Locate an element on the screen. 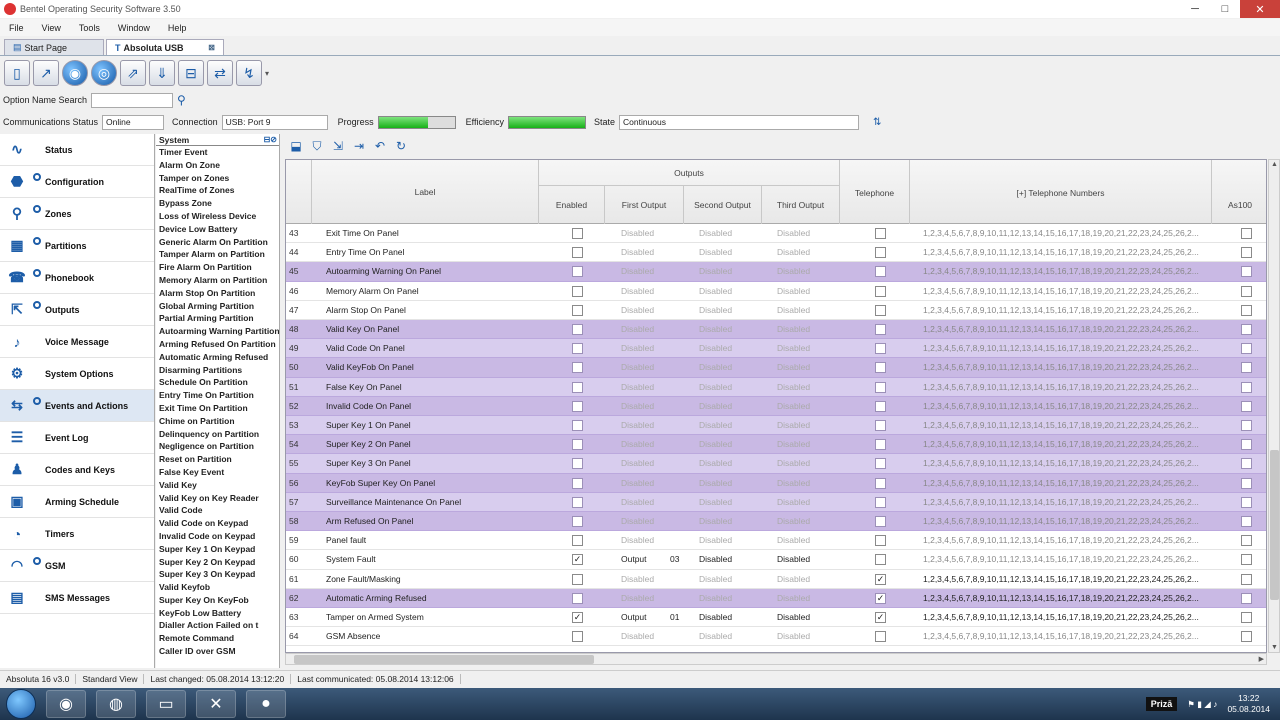 The width and height of the screenshot is (1280, 720). telephone-numbers-header: [+] Telephone Numbers is located at coordinates (1061, 192).